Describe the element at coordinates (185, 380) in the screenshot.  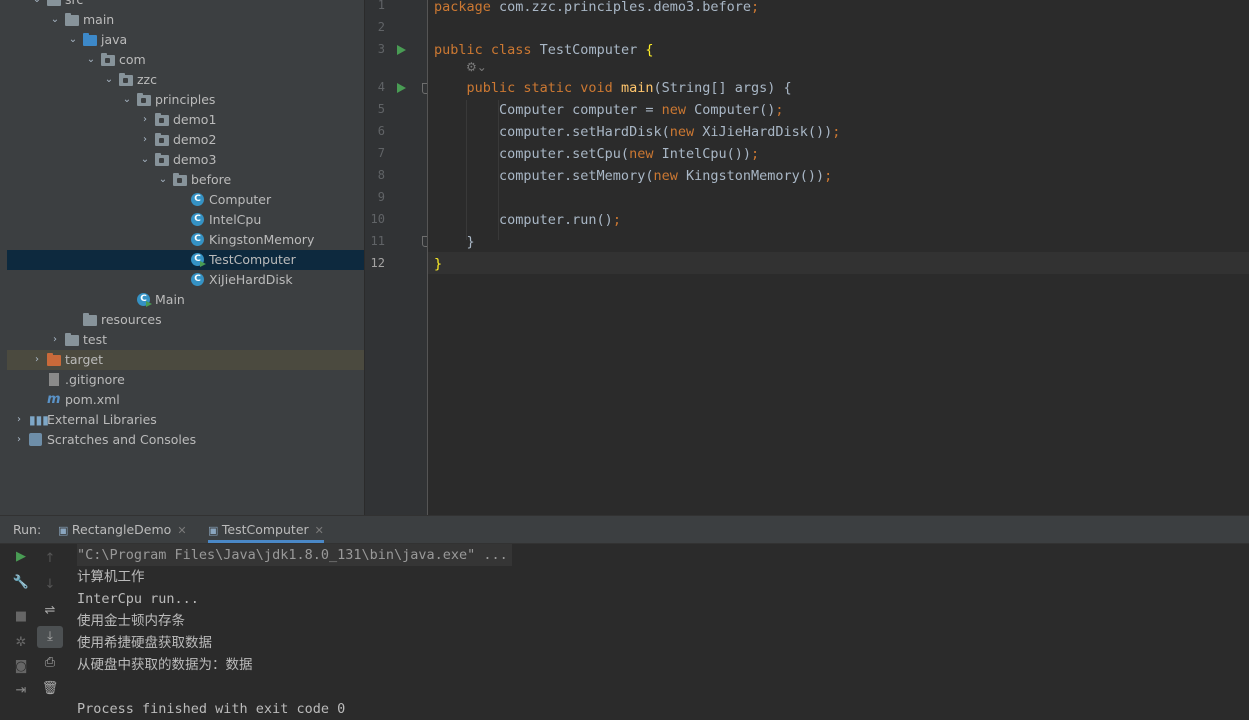
I see `tree-item: .gitignore` at that location.